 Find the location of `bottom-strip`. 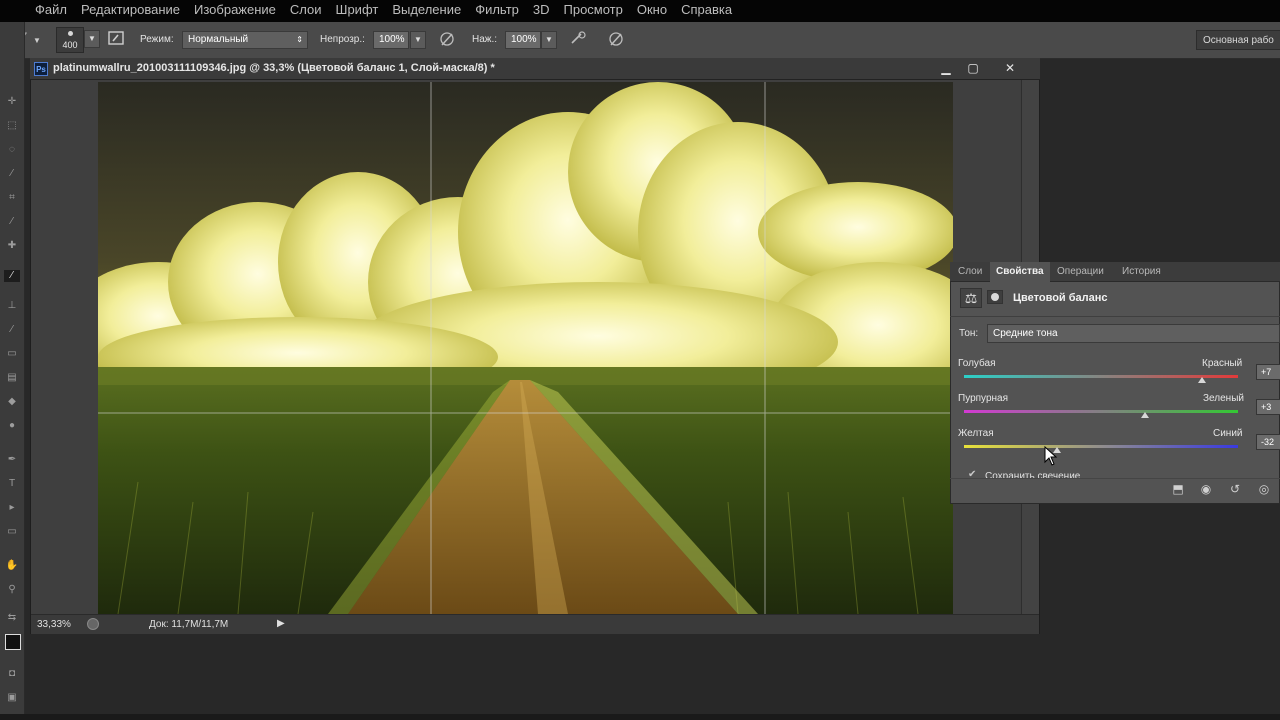

bottom-strip is located at coordinates (640, 717).